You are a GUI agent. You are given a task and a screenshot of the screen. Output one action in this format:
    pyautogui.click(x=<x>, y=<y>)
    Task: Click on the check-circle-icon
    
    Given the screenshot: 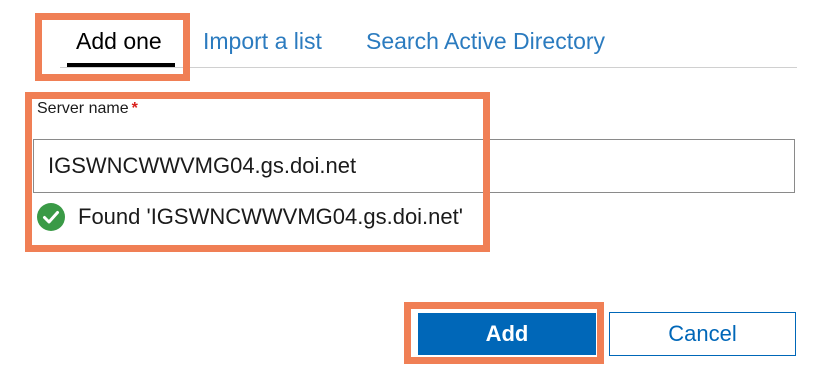 What is the action you would take?
    pyautogui.click(x=51, y=217)
    